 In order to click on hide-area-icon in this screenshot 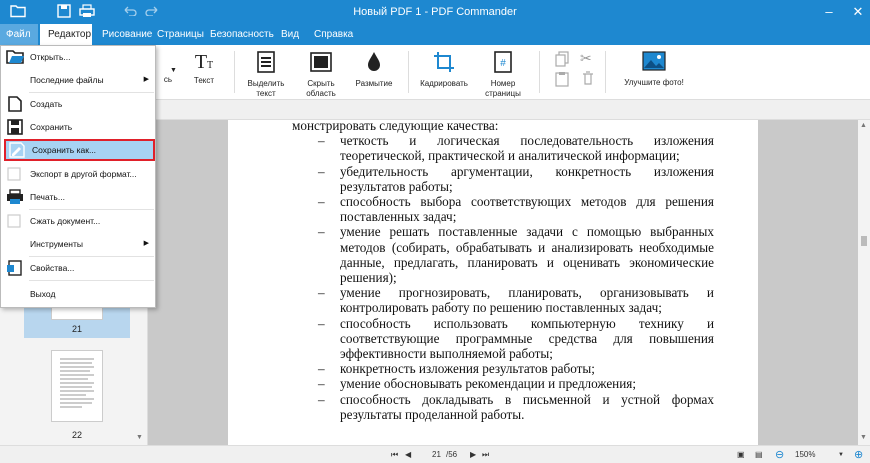, I will do `click(321, 63)`.